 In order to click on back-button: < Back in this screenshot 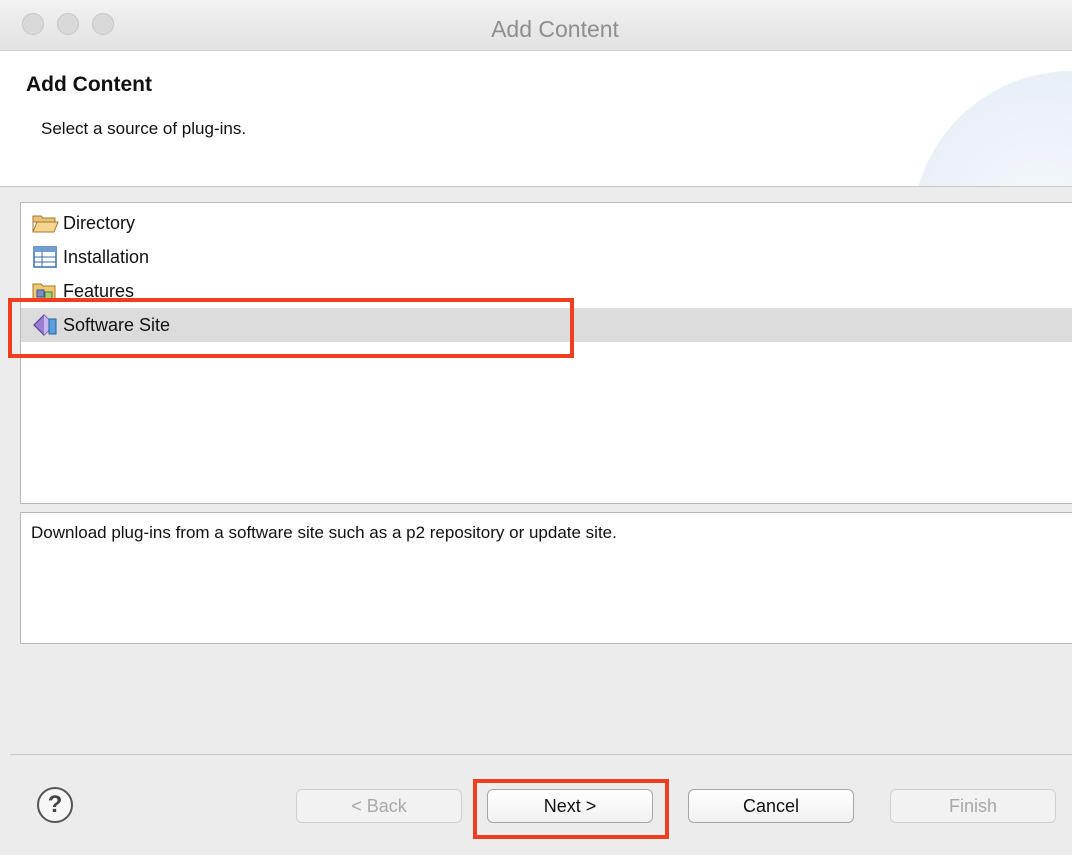, I will do `click(379, 806)`.